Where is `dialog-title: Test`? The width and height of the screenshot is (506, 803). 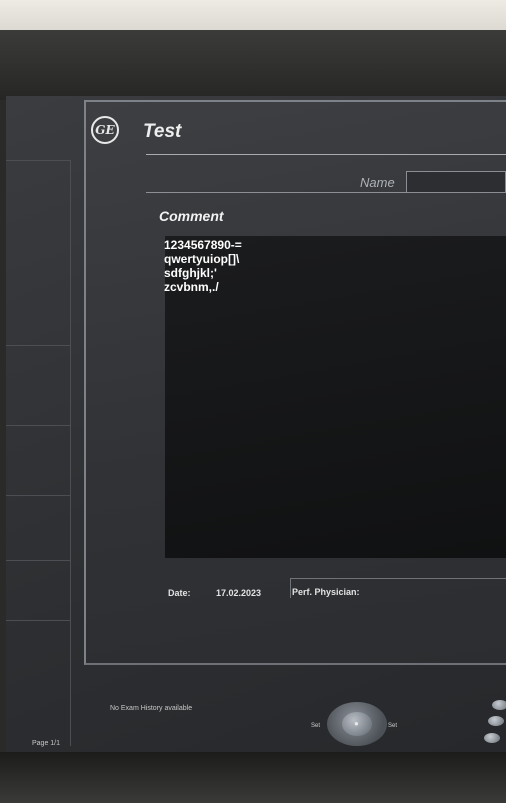
dialog-title: Test is located at coordinates (162, 131).